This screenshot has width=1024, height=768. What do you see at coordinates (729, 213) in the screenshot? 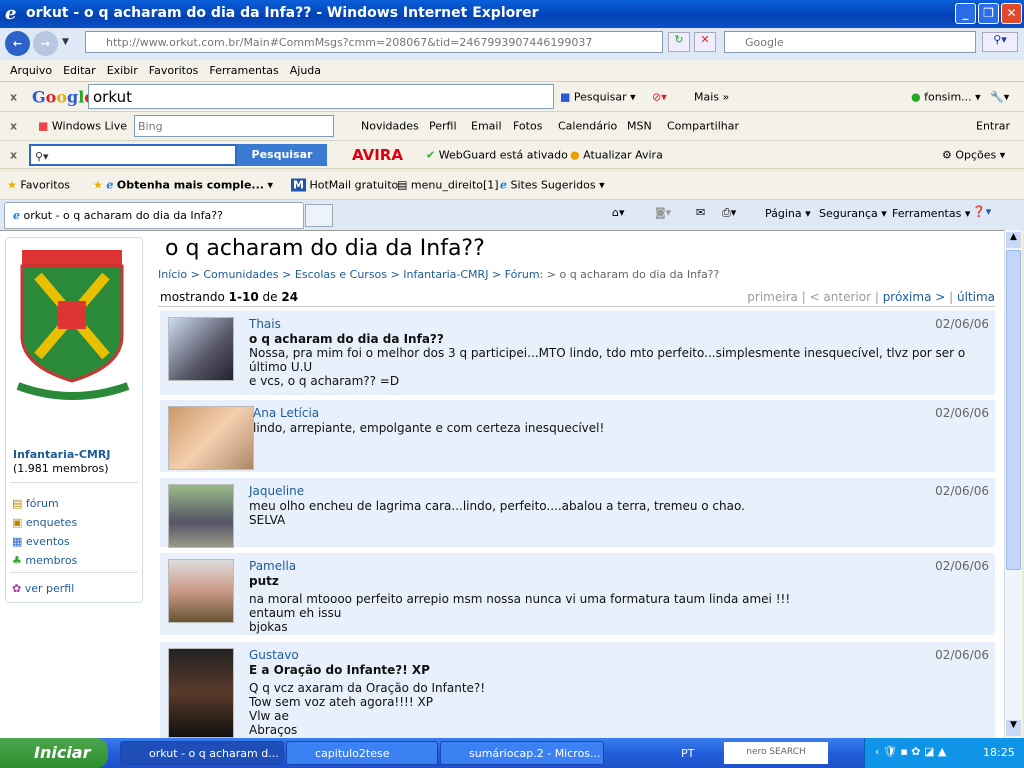
I see `print-icon: ⎙▾` at bounding box center [729, 213].